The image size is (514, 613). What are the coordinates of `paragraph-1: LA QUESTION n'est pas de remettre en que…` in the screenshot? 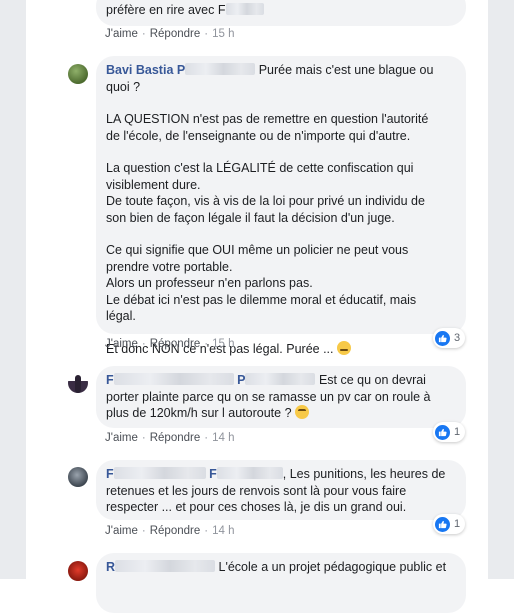 It's located at (267, 127).